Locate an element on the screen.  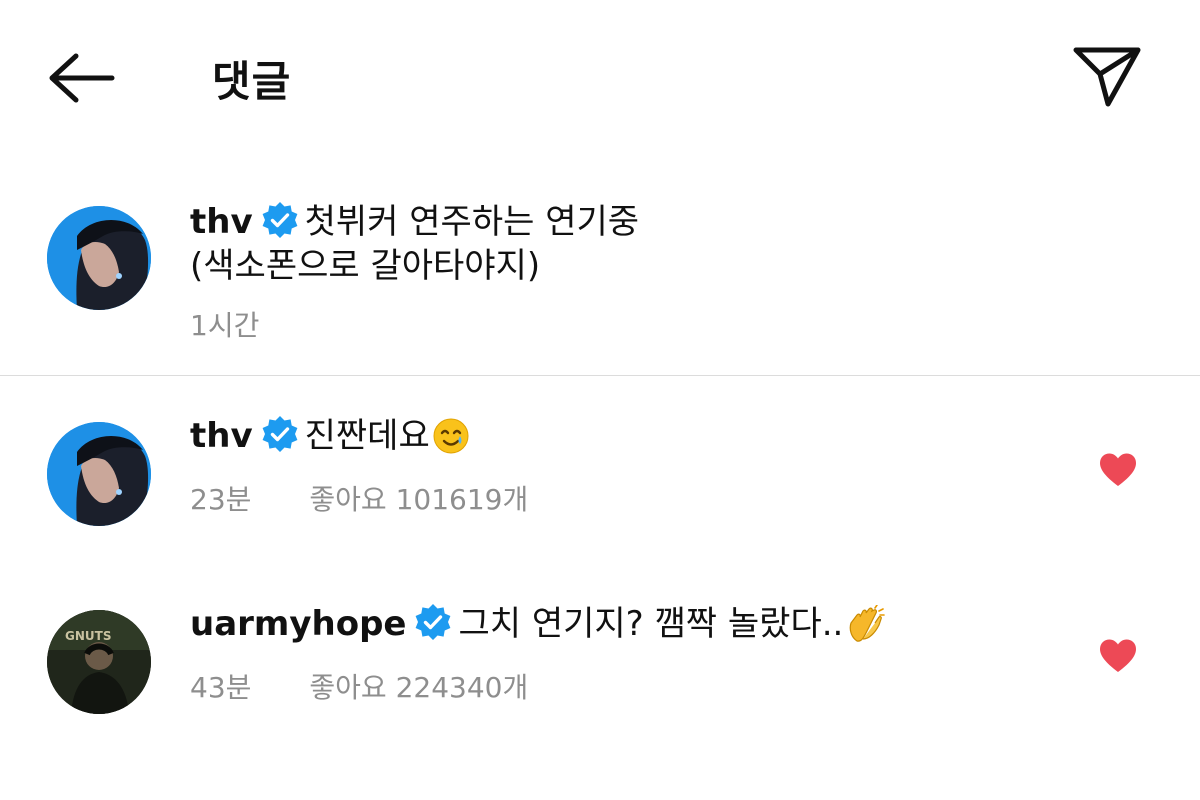
arrow-left-icon is located at coordinates (82, 78).